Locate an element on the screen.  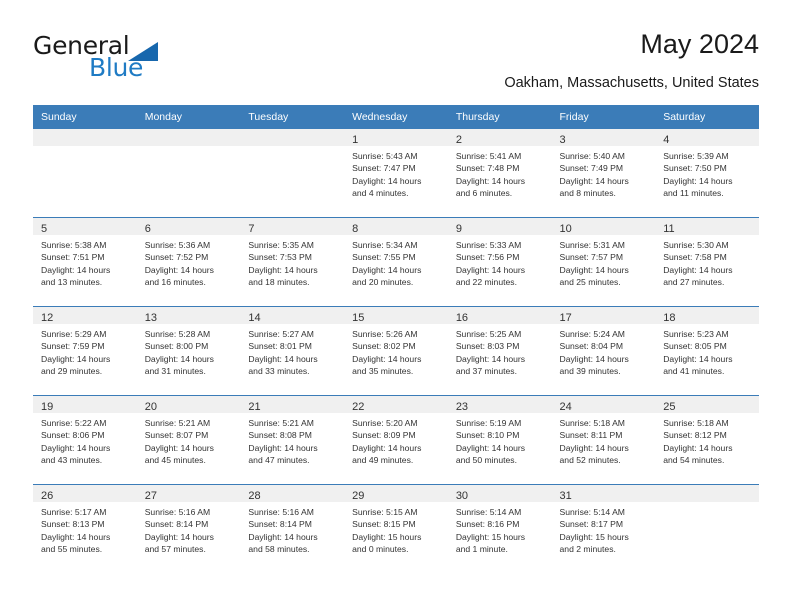
day-number-band: 11 is located at coordinates (707, 226).